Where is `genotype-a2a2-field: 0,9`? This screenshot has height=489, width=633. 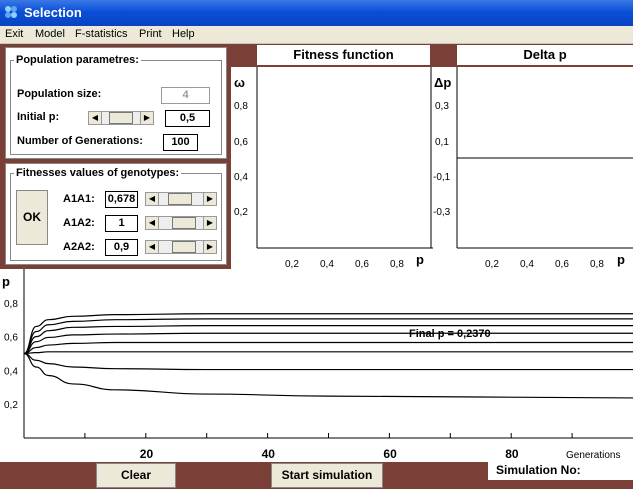 genotype-a2a2-field: 0,9 is located at coordinates (121, 247).